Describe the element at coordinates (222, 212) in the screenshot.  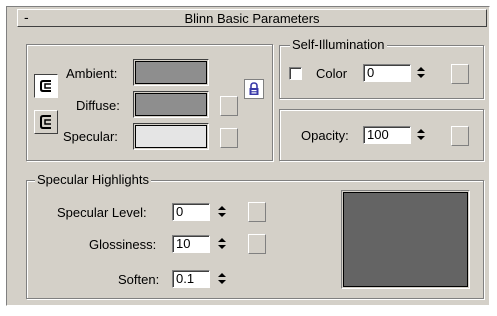
I see `specular-level-spinner` at that location.